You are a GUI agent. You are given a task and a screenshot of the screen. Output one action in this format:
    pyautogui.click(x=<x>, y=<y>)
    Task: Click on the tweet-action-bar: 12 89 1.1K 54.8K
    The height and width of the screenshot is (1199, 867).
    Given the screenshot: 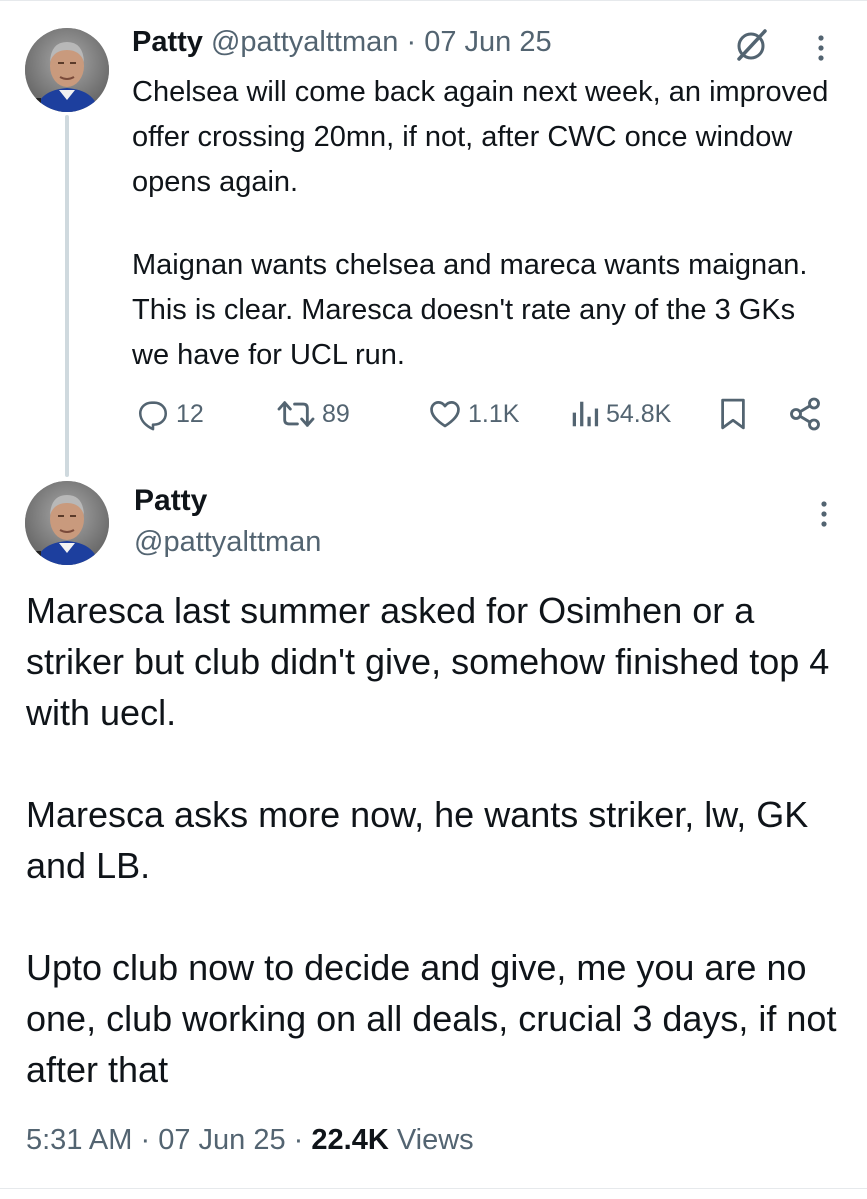 What is the action you would take?
    pyautogui.click(x=433, y=414)
    